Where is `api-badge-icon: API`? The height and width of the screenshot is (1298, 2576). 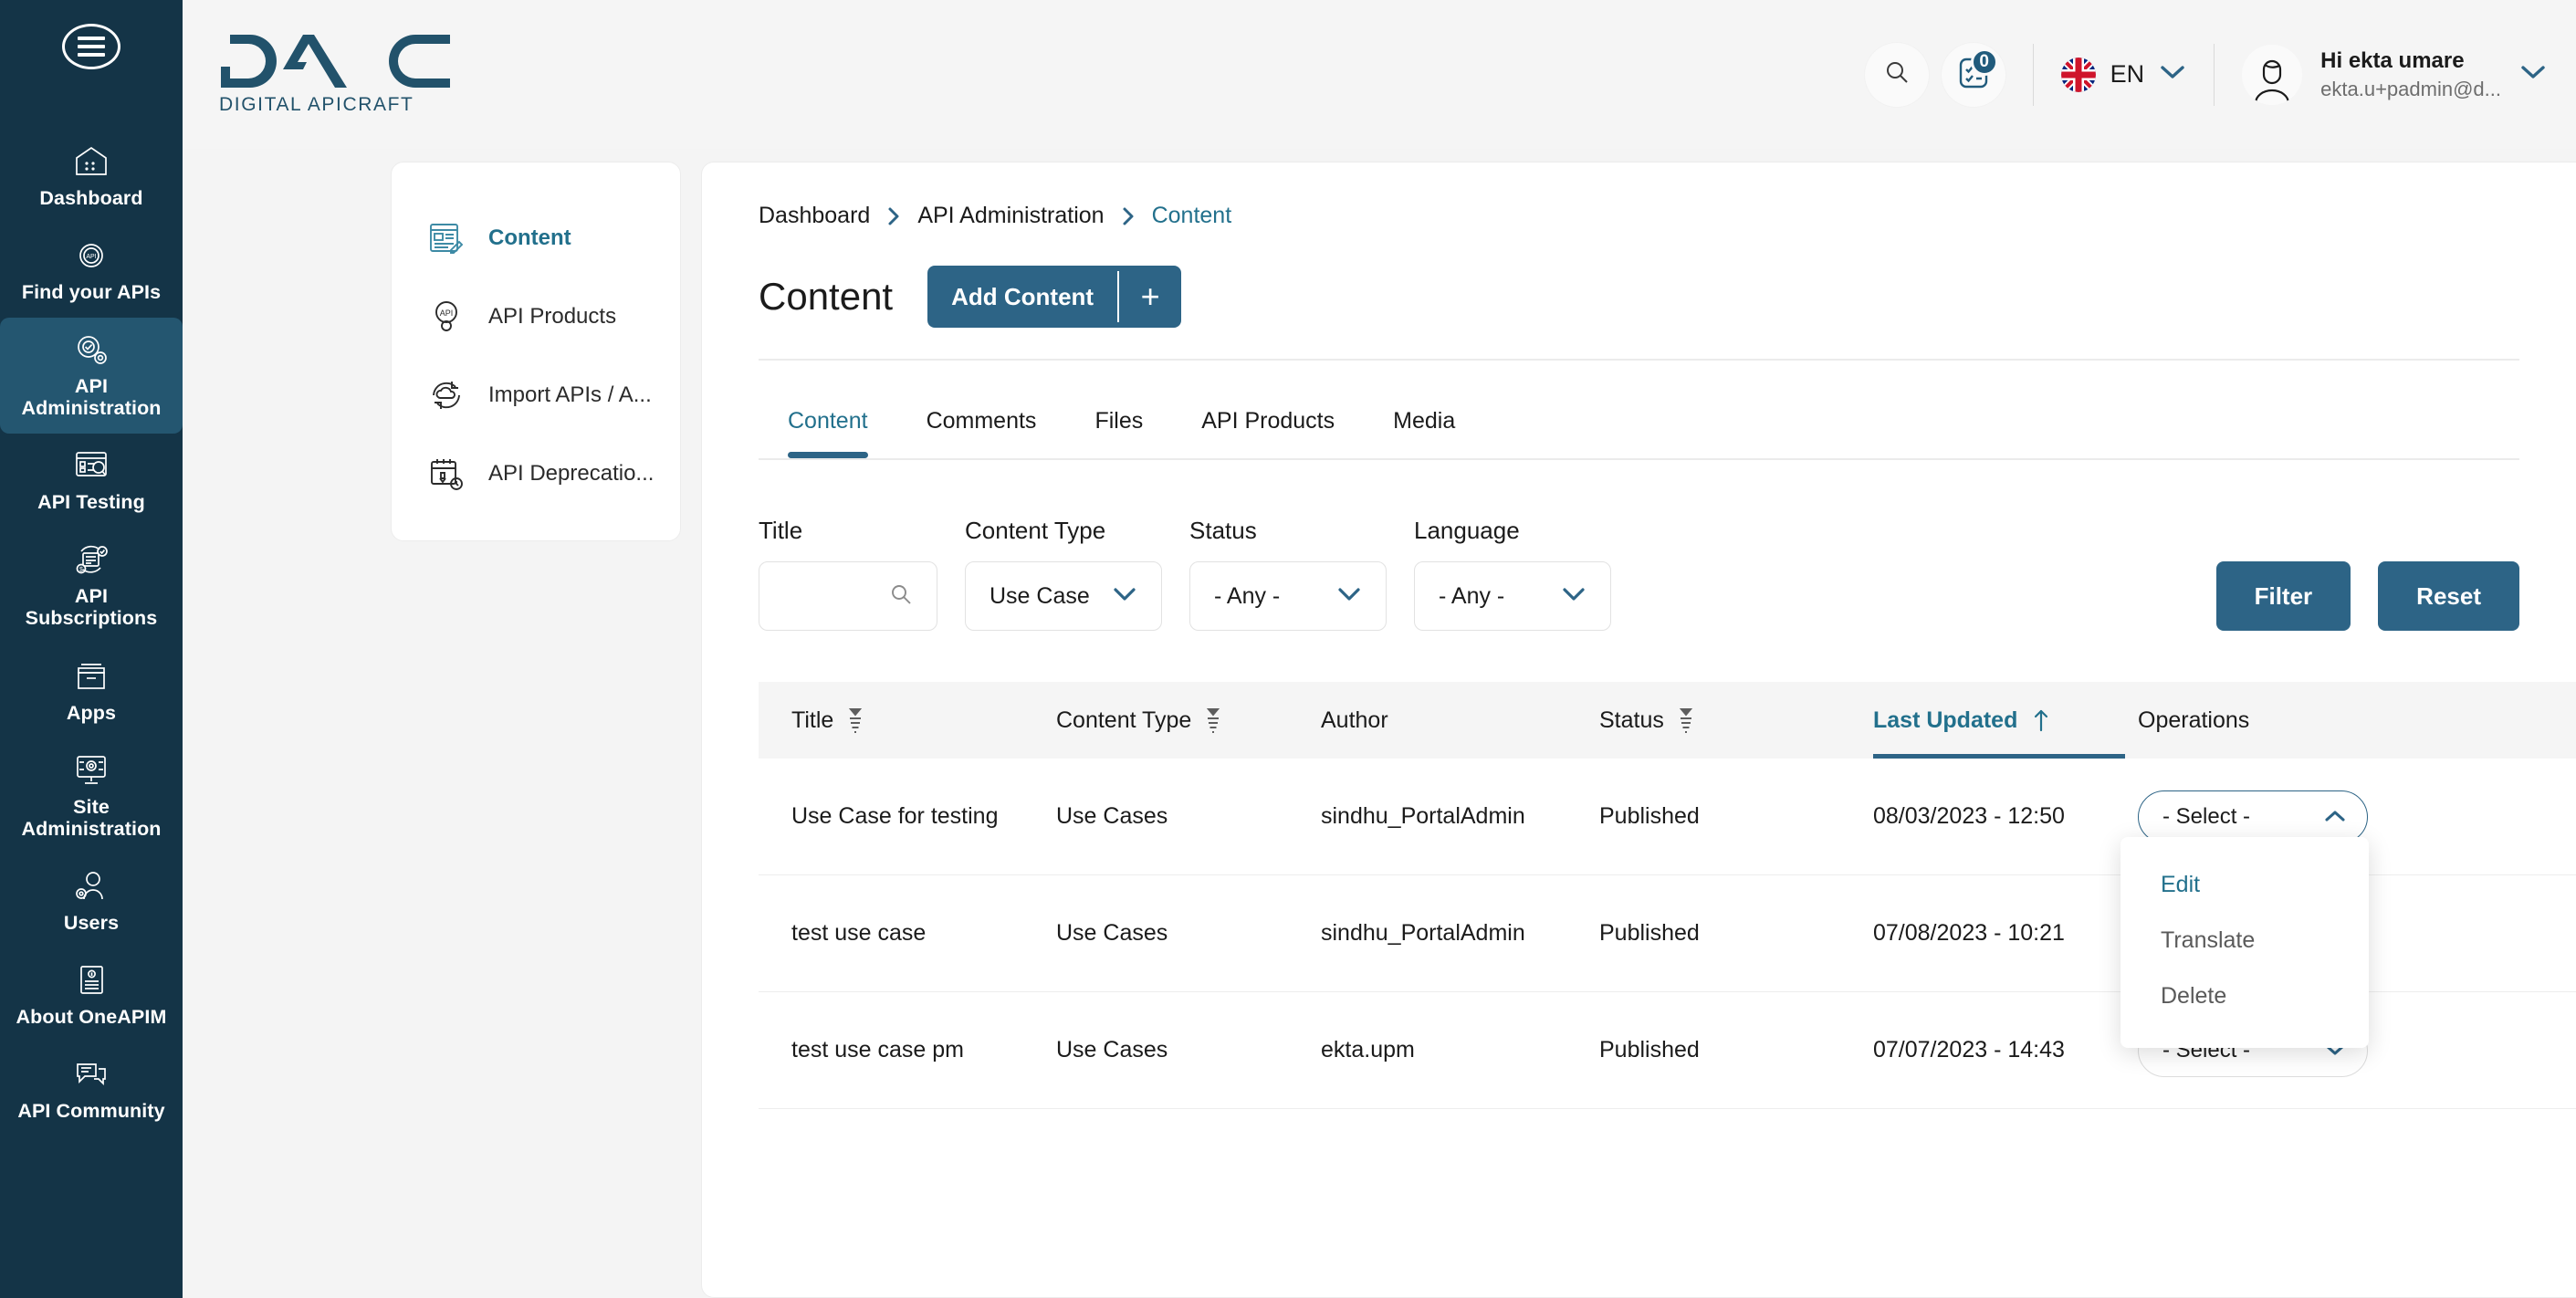 api-badge-icon: API is located at coordinates (446, 317).